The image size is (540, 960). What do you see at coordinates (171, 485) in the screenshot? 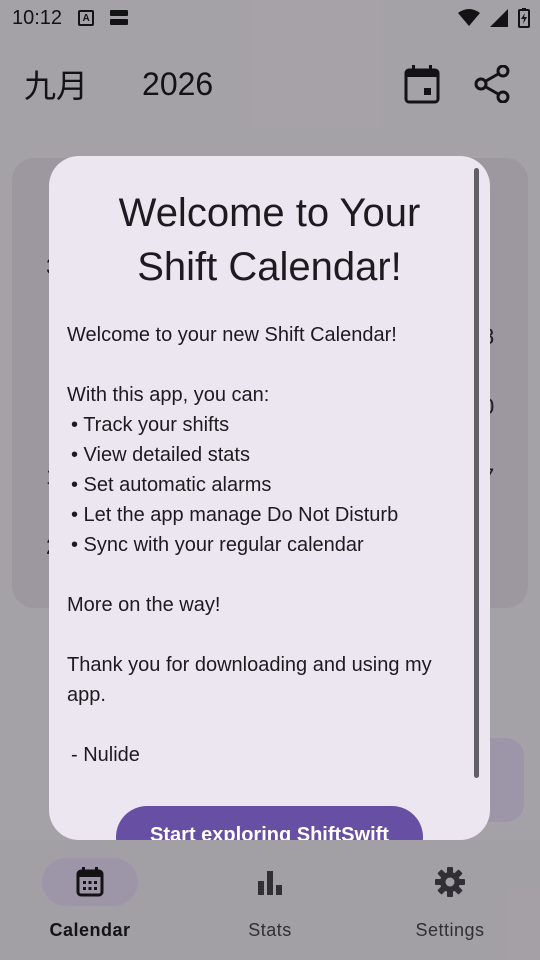
I see `feature-item: • Set automatic alarms` at bounding box center [171, 485].